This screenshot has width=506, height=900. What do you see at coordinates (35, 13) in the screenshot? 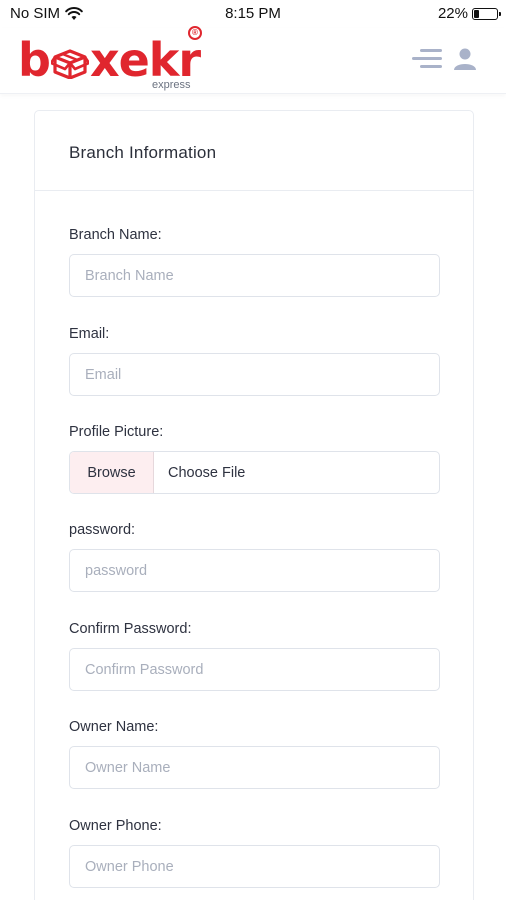
I see `carrier-label: No SIM` at bounding box center [35, 13].